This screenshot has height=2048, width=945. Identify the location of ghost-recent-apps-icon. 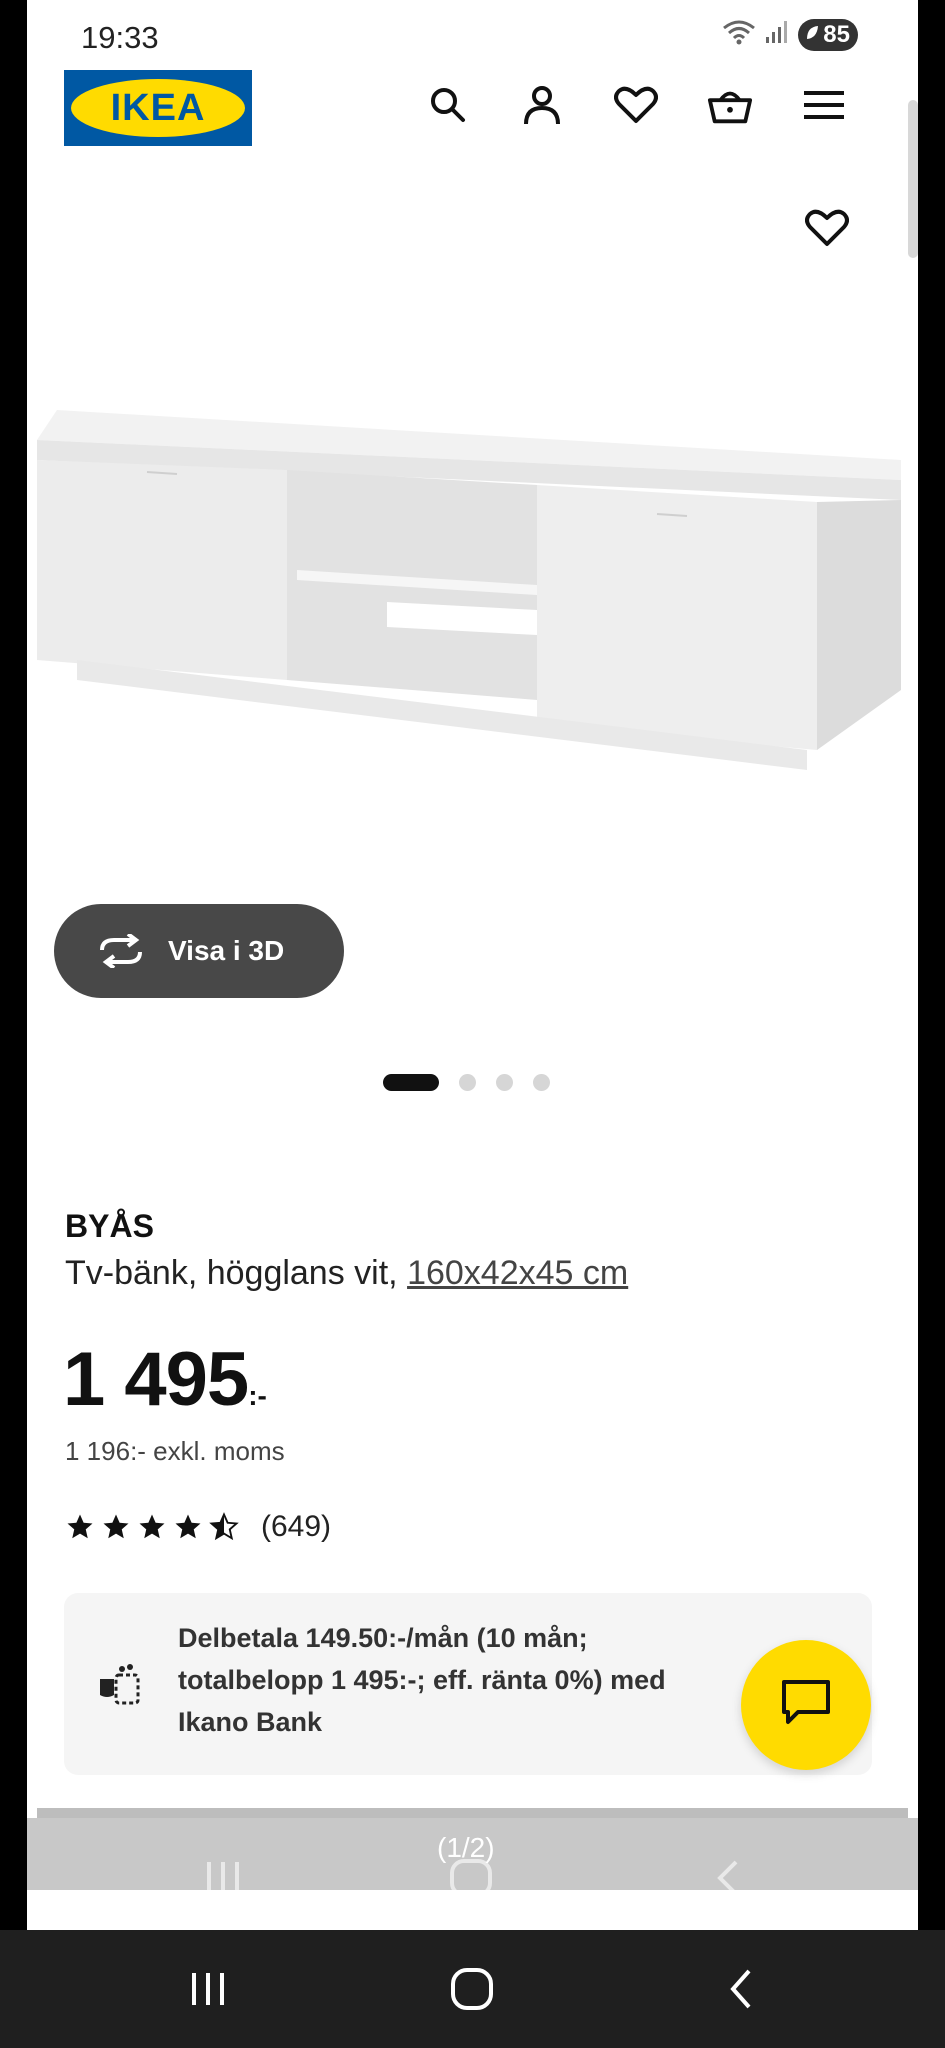
(223, 1878).